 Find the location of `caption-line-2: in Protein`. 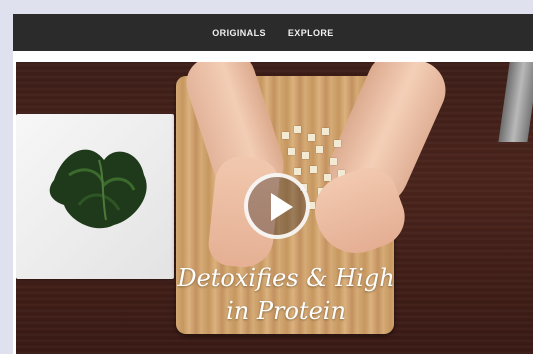

caption-line-2: in Protein is located at coordinates (286, 311).